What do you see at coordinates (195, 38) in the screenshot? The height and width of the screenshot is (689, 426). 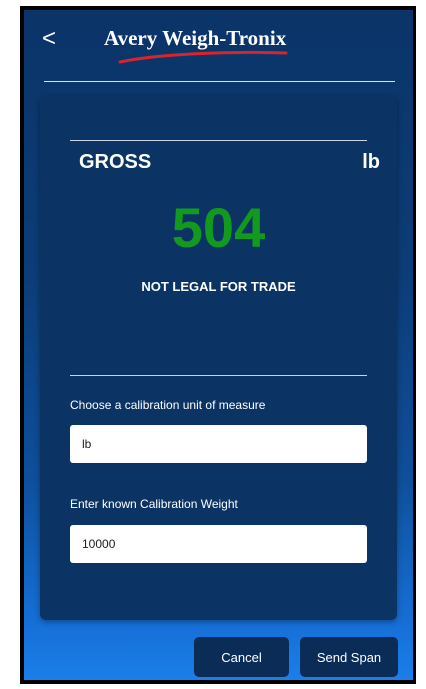 I see `logo-text: Avery Weigh-Tronix` at bounding box center [195, 38].